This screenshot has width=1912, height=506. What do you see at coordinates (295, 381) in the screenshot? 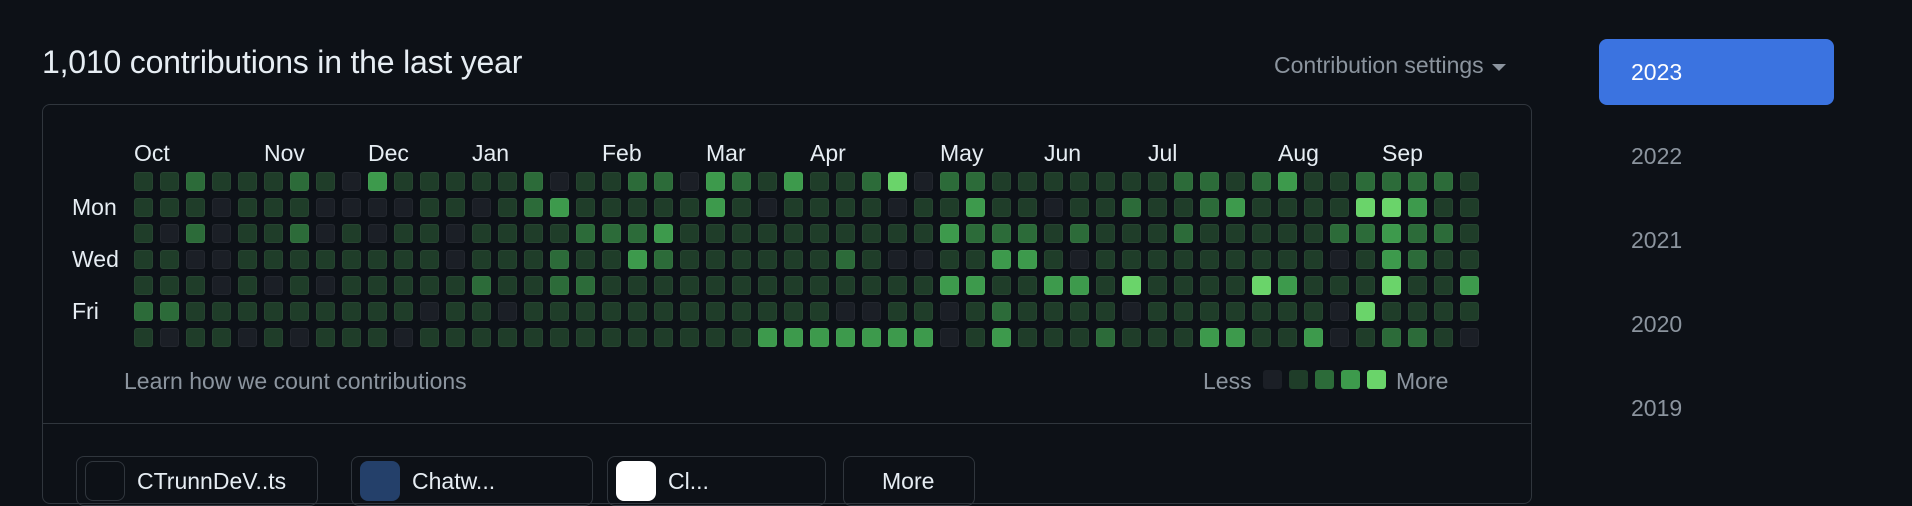
I see `learn-contributions-link: Learn how we count contributions` at bounding box center [295, 381].